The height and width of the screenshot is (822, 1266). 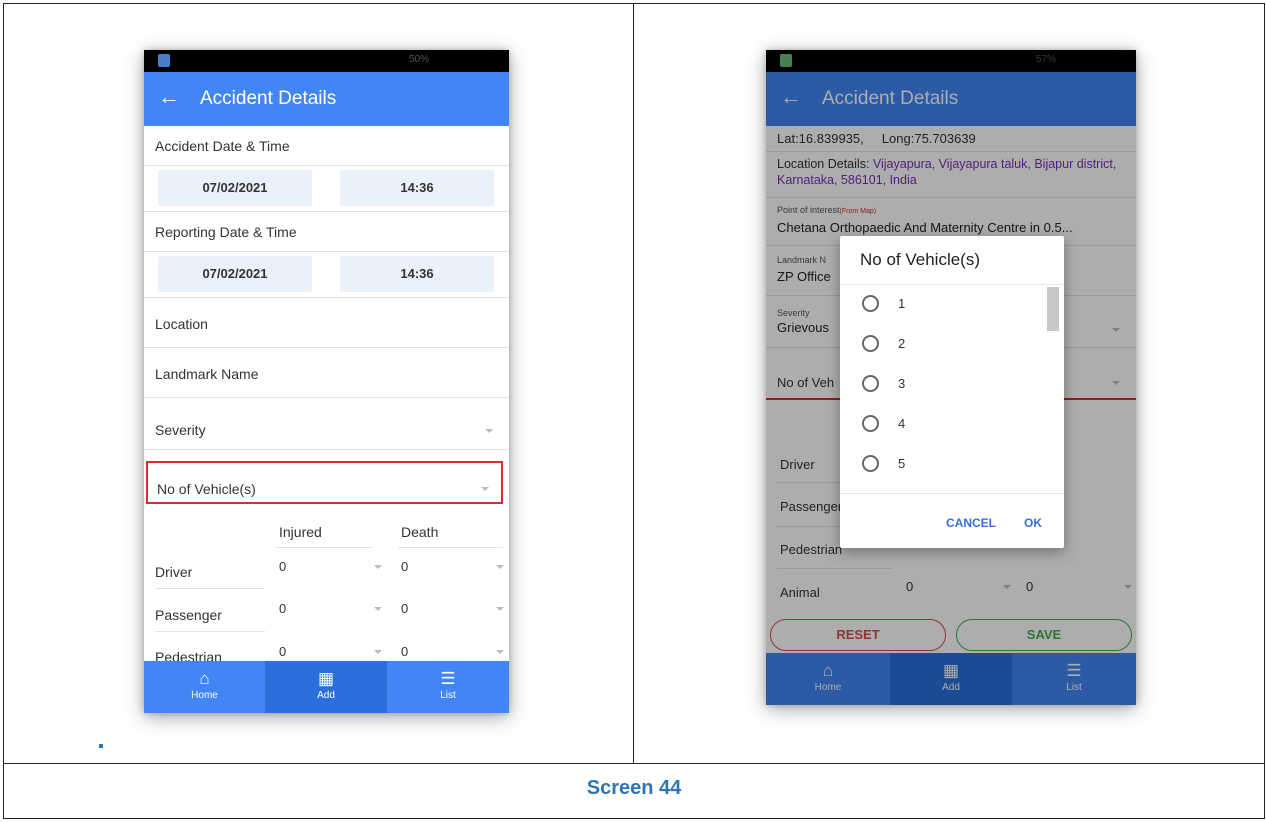 What do you see at coordinates (169, 97) in the screenshot?
I see `back-arrow-icon: ←` at bounding box center [169, 97].